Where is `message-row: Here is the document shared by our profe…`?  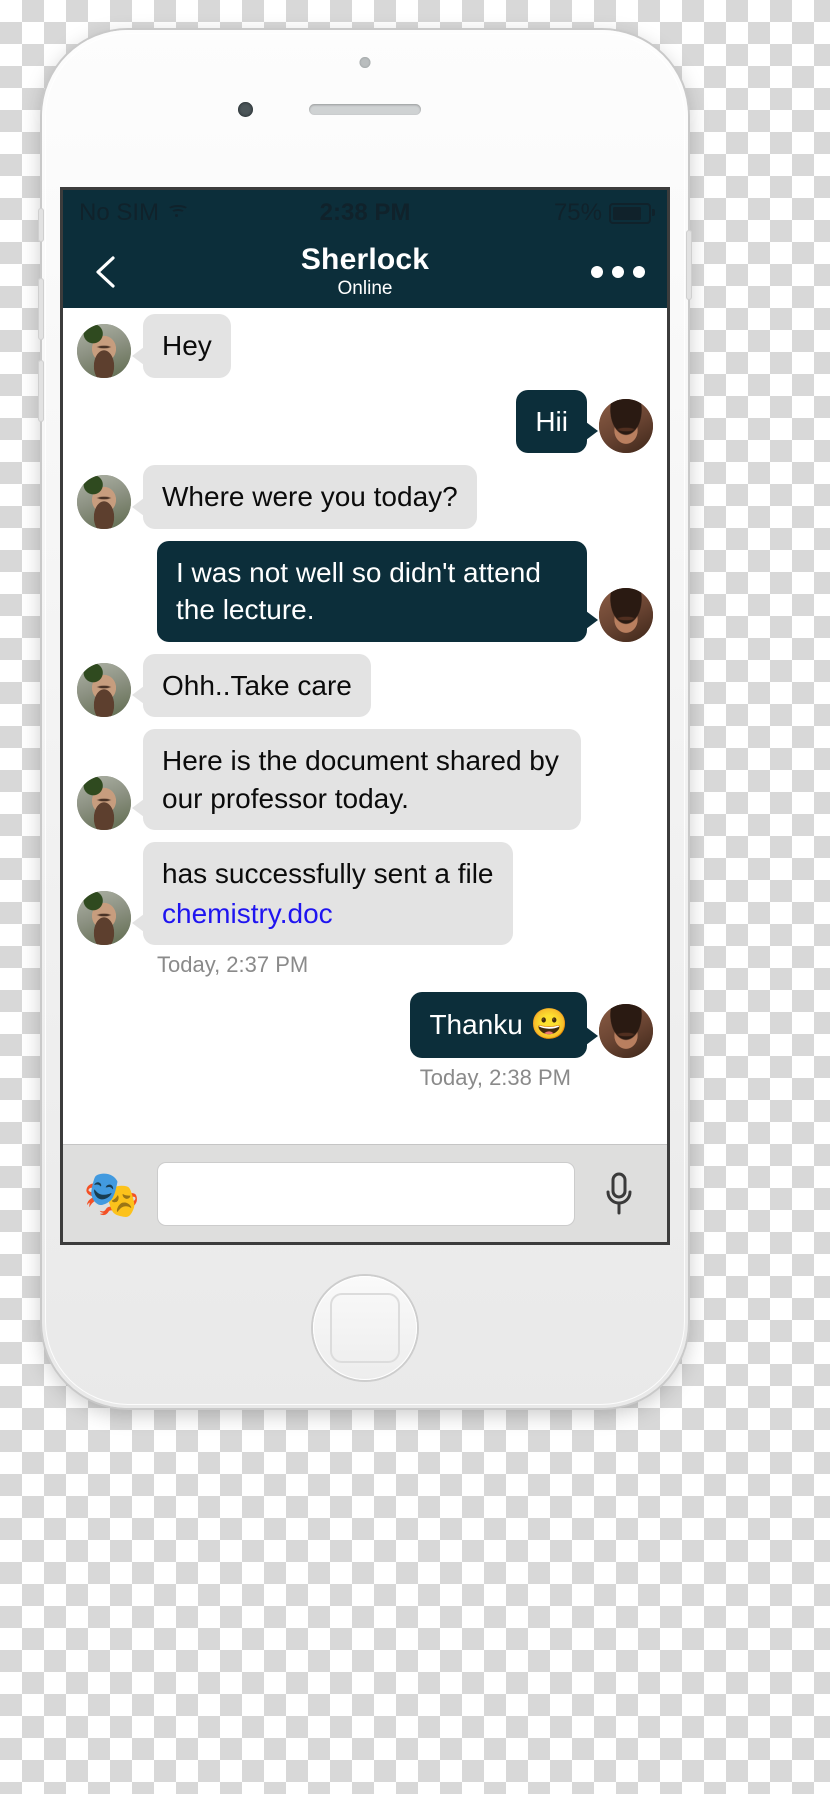
message-row: Here is the document shared by our profe… is located at coordinates (365, 780).